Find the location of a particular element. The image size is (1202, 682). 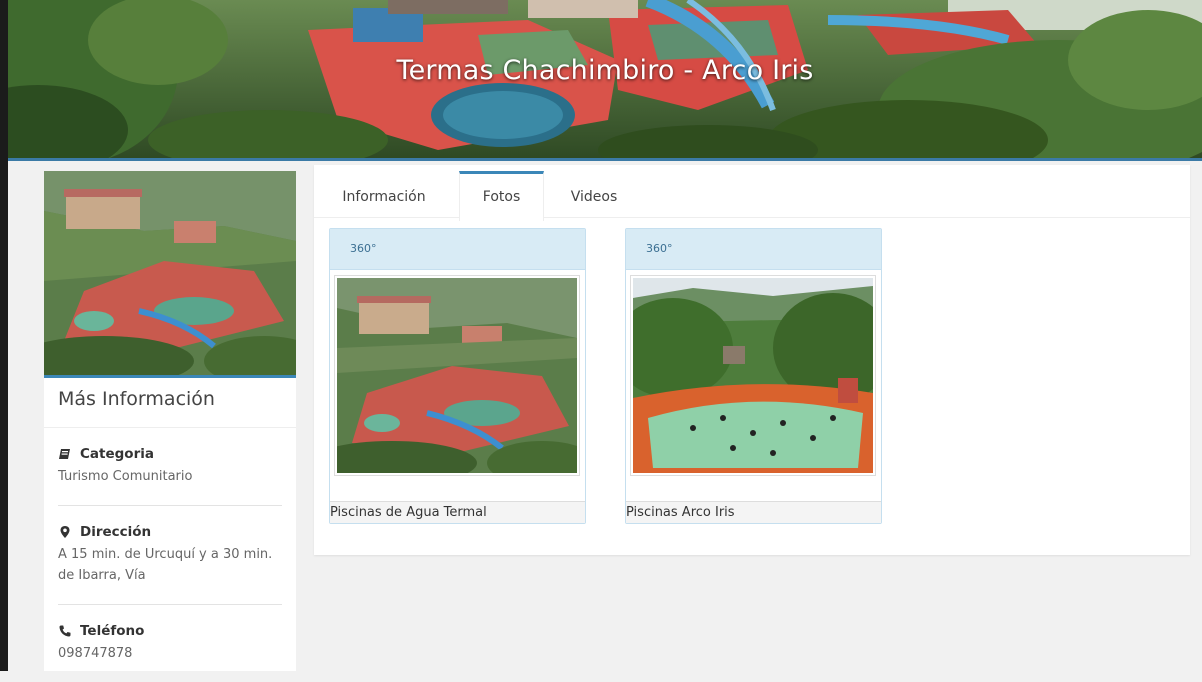

info-item-category: Categoria Turismo Comunitario is located at coordinates (170, 467).